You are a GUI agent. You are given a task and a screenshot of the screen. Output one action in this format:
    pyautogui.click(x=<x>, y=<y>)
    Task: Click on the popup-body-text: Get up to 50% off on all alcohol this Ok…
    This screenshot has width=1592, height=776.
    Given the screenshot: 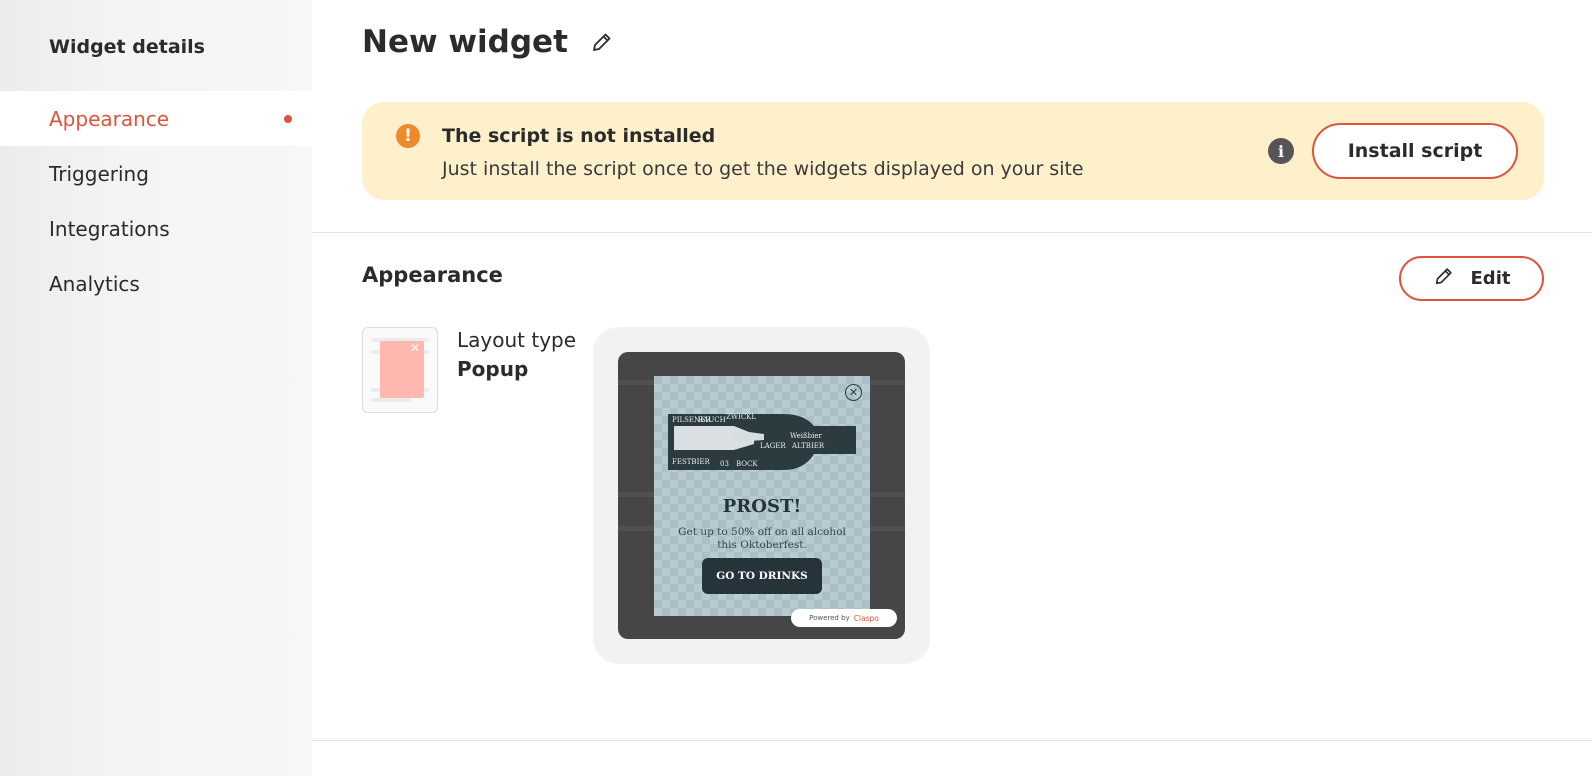 What is the action you would take?
    pyautogui.click(x=762, y=538)
    